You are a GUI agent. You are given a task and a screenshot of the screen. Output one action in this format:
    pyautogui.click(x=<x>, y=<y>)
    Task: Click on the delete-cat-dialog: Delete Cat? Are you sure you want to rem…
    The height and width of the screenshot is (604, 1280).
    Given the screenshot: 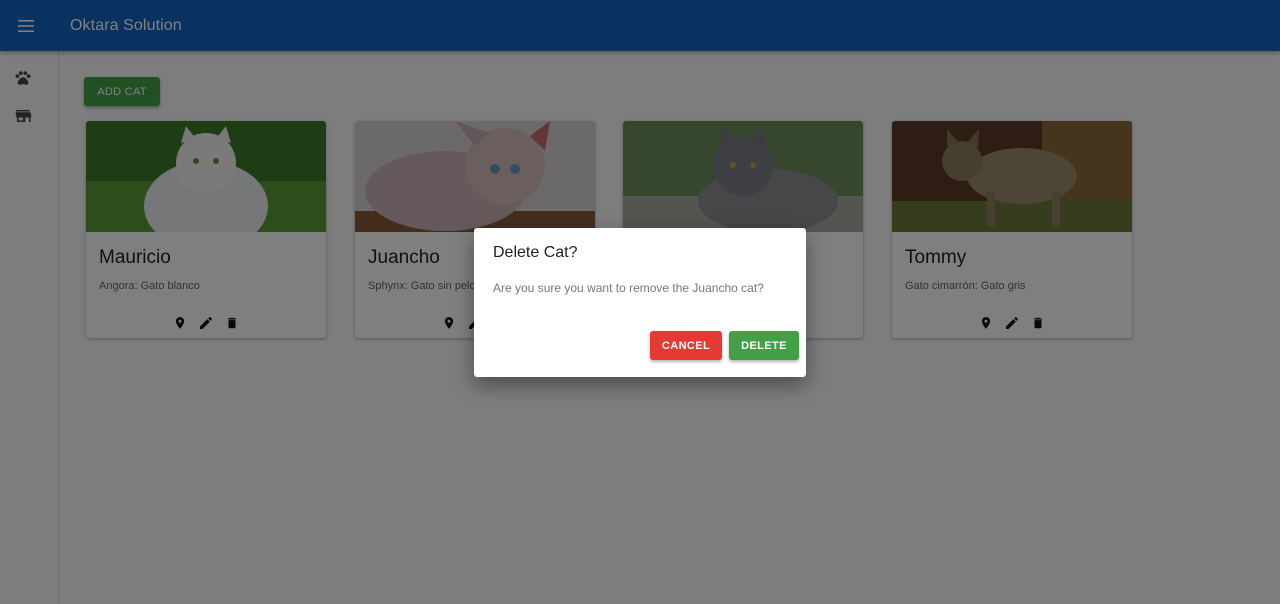 What is the action you would take?
    pyautogui.click(x=640, y=302)
    